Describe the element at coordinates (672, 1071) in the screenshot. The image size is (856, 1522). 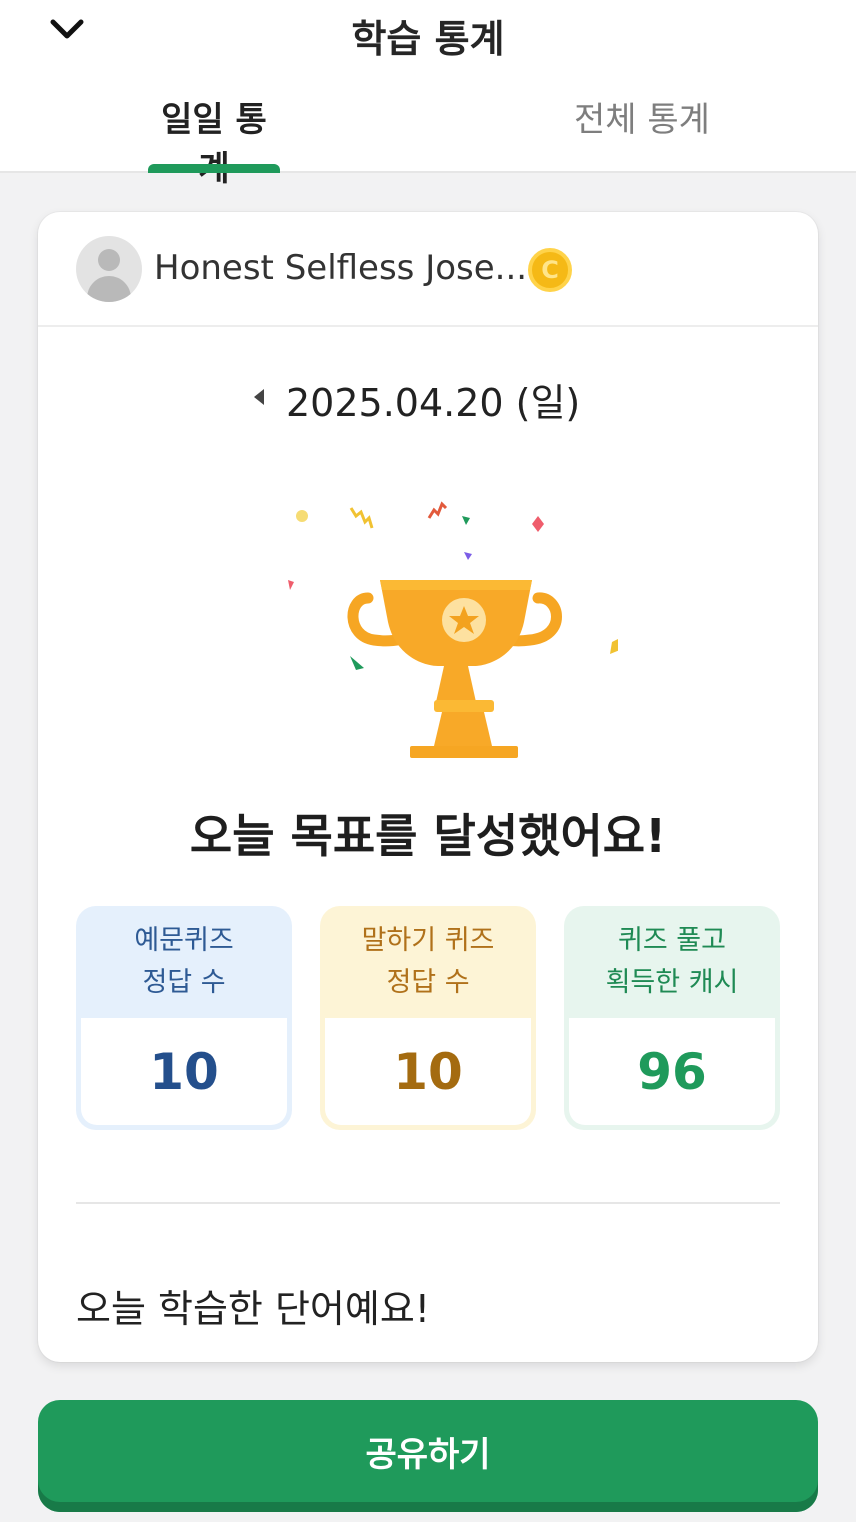
I see `stat-value: 96` at that location.